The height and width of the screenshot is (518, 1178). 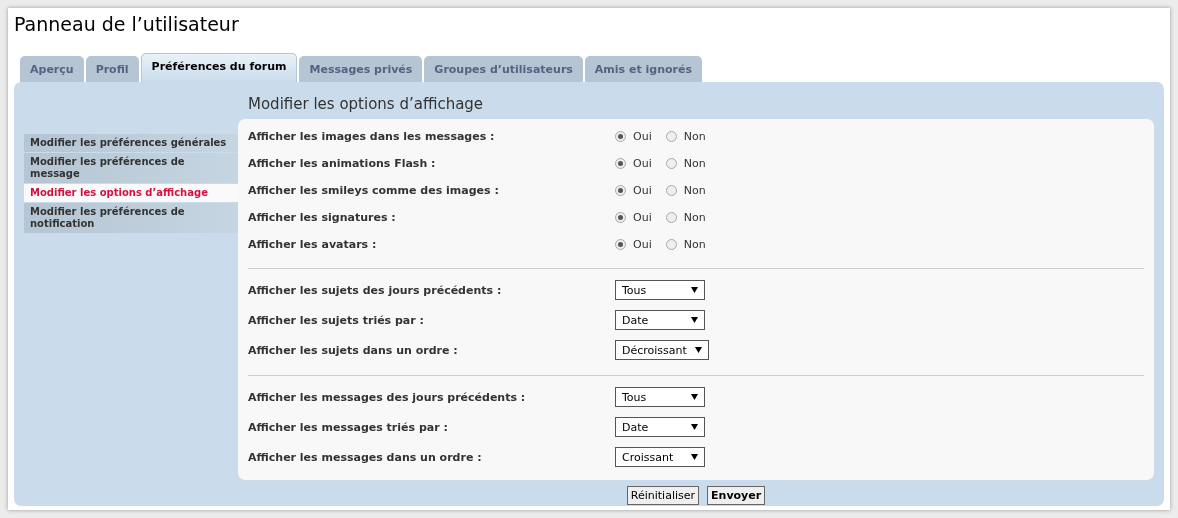 What do you see at coordinates (313, 244) in the screenshot?
I see `option-label: Afficher les avatars :` at bounding box center [313, 244].